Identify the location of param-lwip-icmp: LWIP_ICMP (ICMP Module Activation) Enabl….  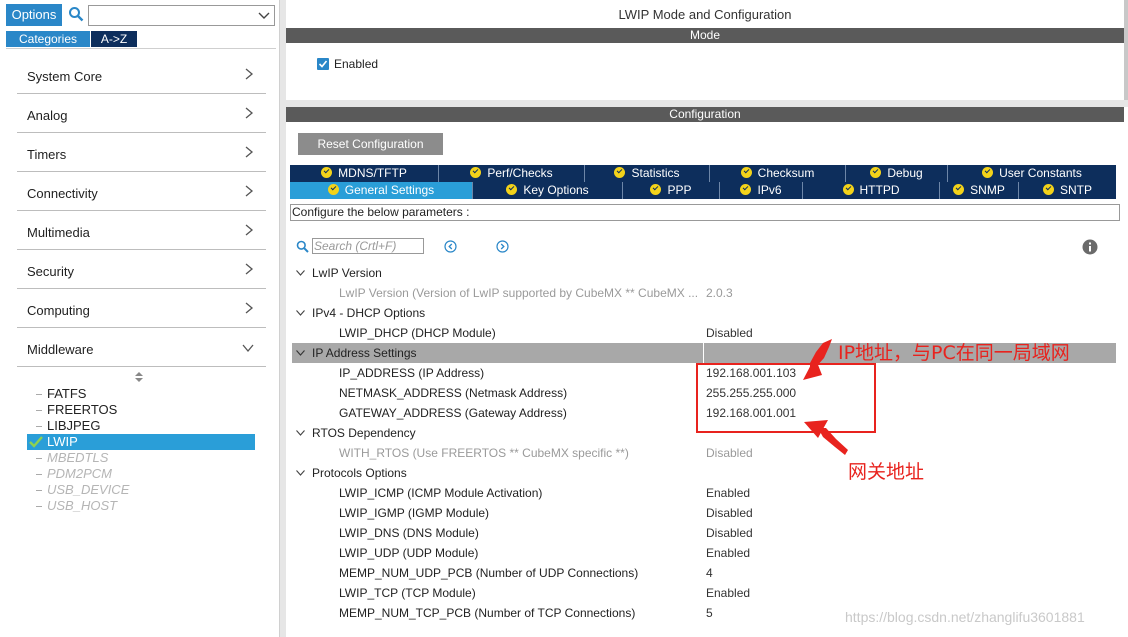
(704, 493).